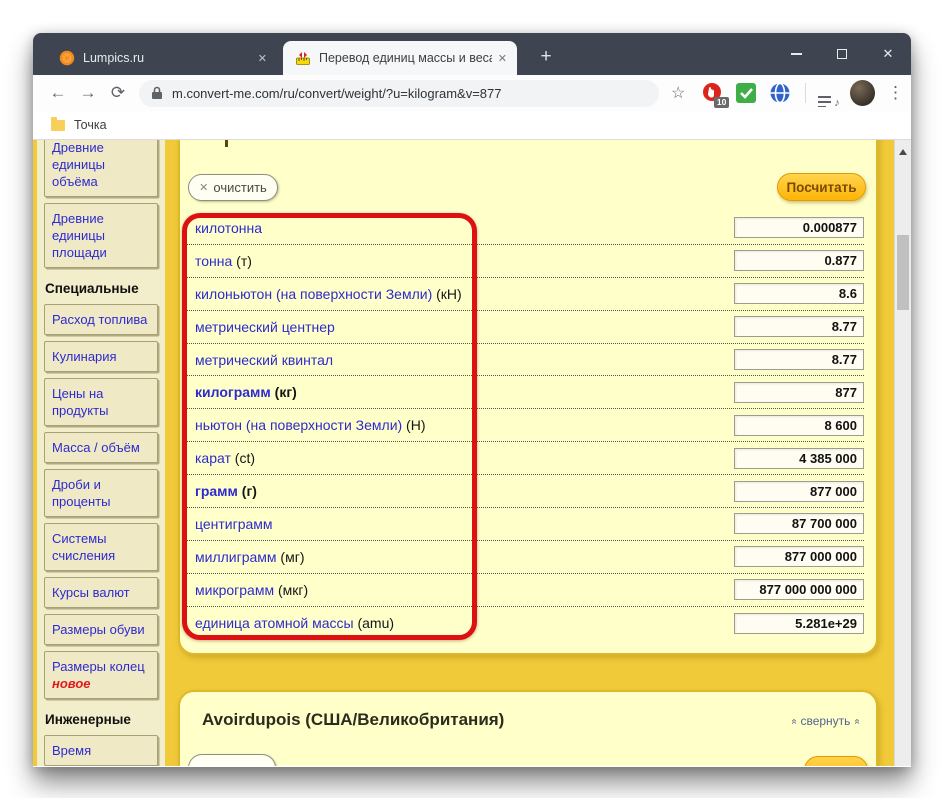 This screenshot has height=798, width=944. What do you see at coordinates (842, 54) in the screenshot?
I see `maximize-button` at bounding box center [842, 54].